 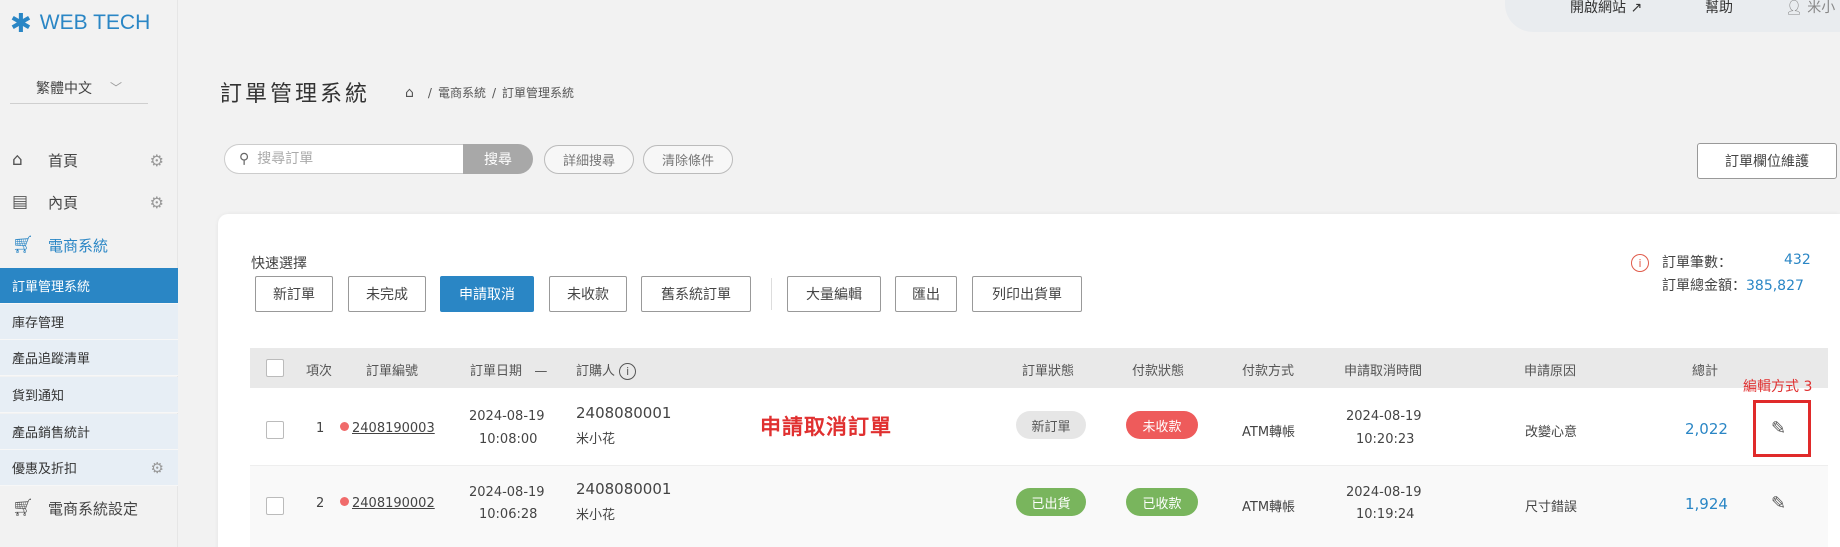 What do you see at coordinates (1640, 263) in the screenshot?
I see `info-warning-icon: i` at bounding box center [1640, 263].